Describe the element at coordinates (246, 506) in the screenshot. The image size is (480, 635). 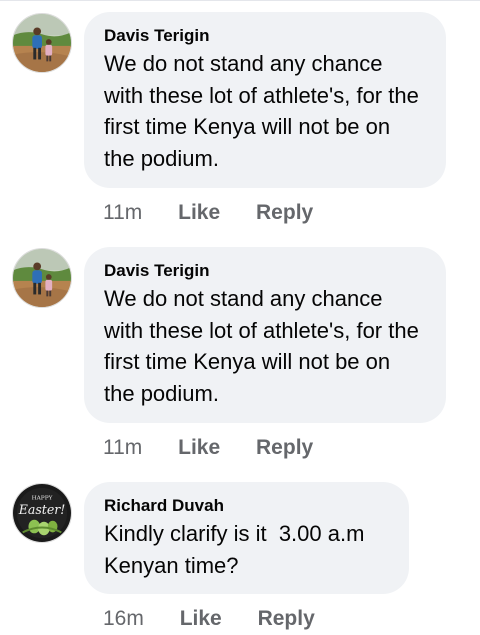
I see `comment-author: Richard Duvah` at that location.